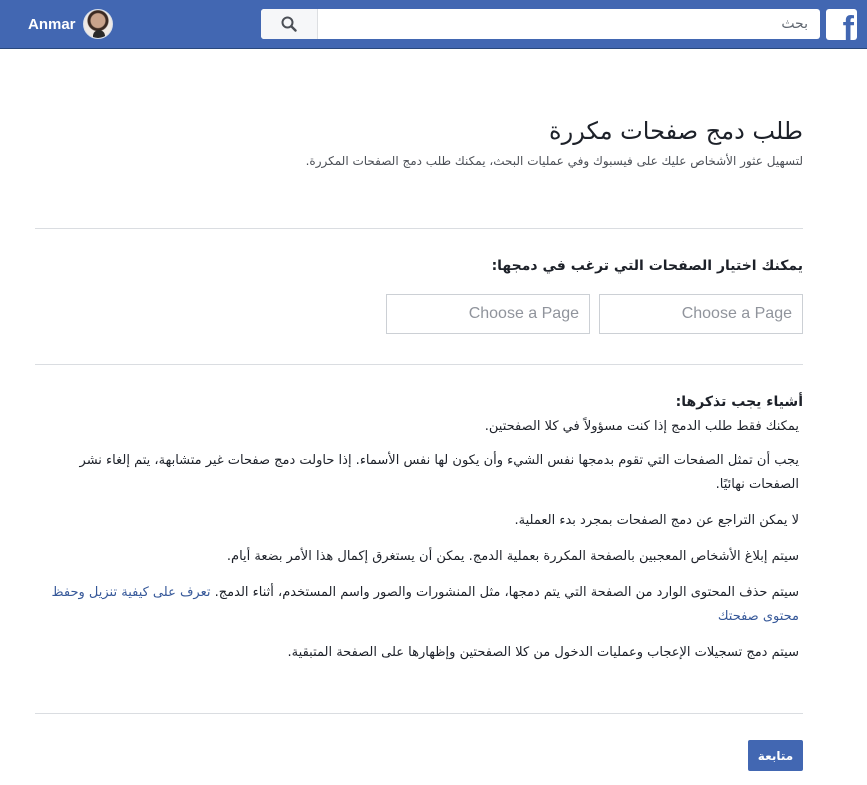 This screenshot has height=785, width=867. I want to click on search-bar, so click(540, 24).